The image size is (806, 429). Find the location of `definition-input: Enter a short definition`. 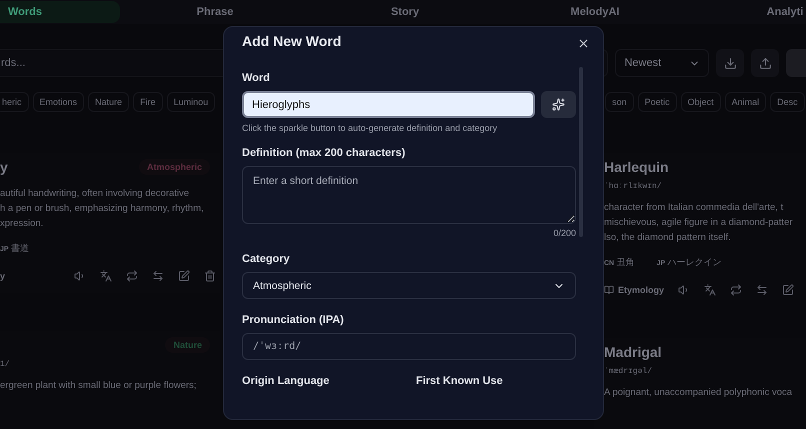

definition-input: Enter a short definition is located at coordinates (409, 195).